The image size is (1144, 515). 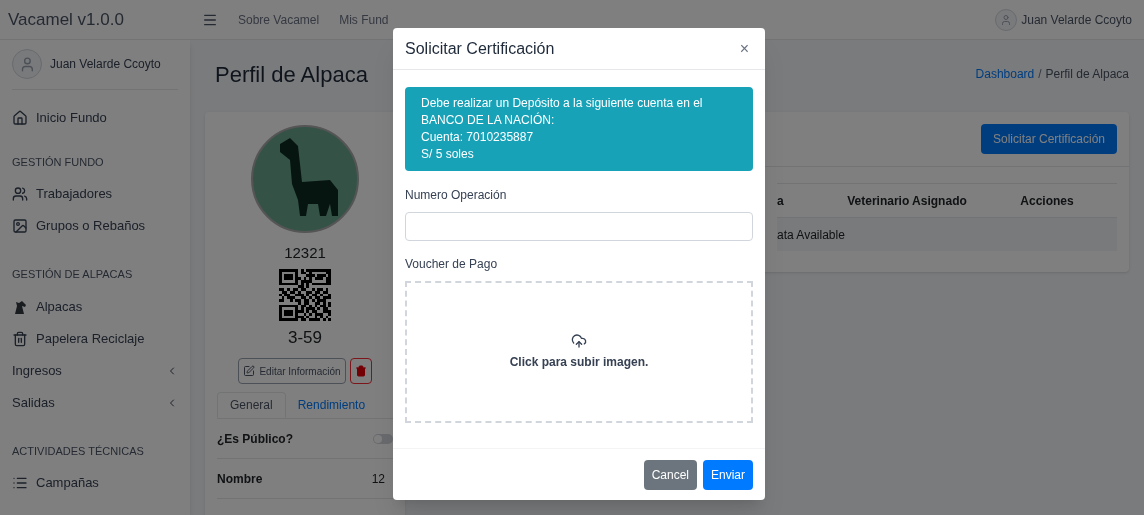 What do you see at coordinates (728, 474) in the screenshot?
I see `submit-button: Enviar` at bounding box center [728, 474].